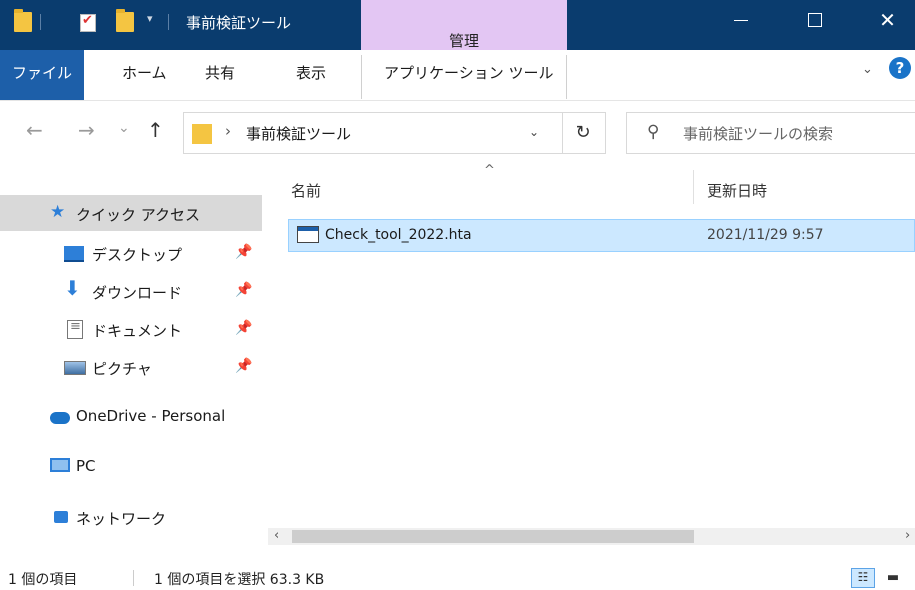  Describe the element at coordinates (457, 578) in the screenshot. I see `status-bar: 1 個の項目 1 個の項目を選択 63.3 KB` at that location.